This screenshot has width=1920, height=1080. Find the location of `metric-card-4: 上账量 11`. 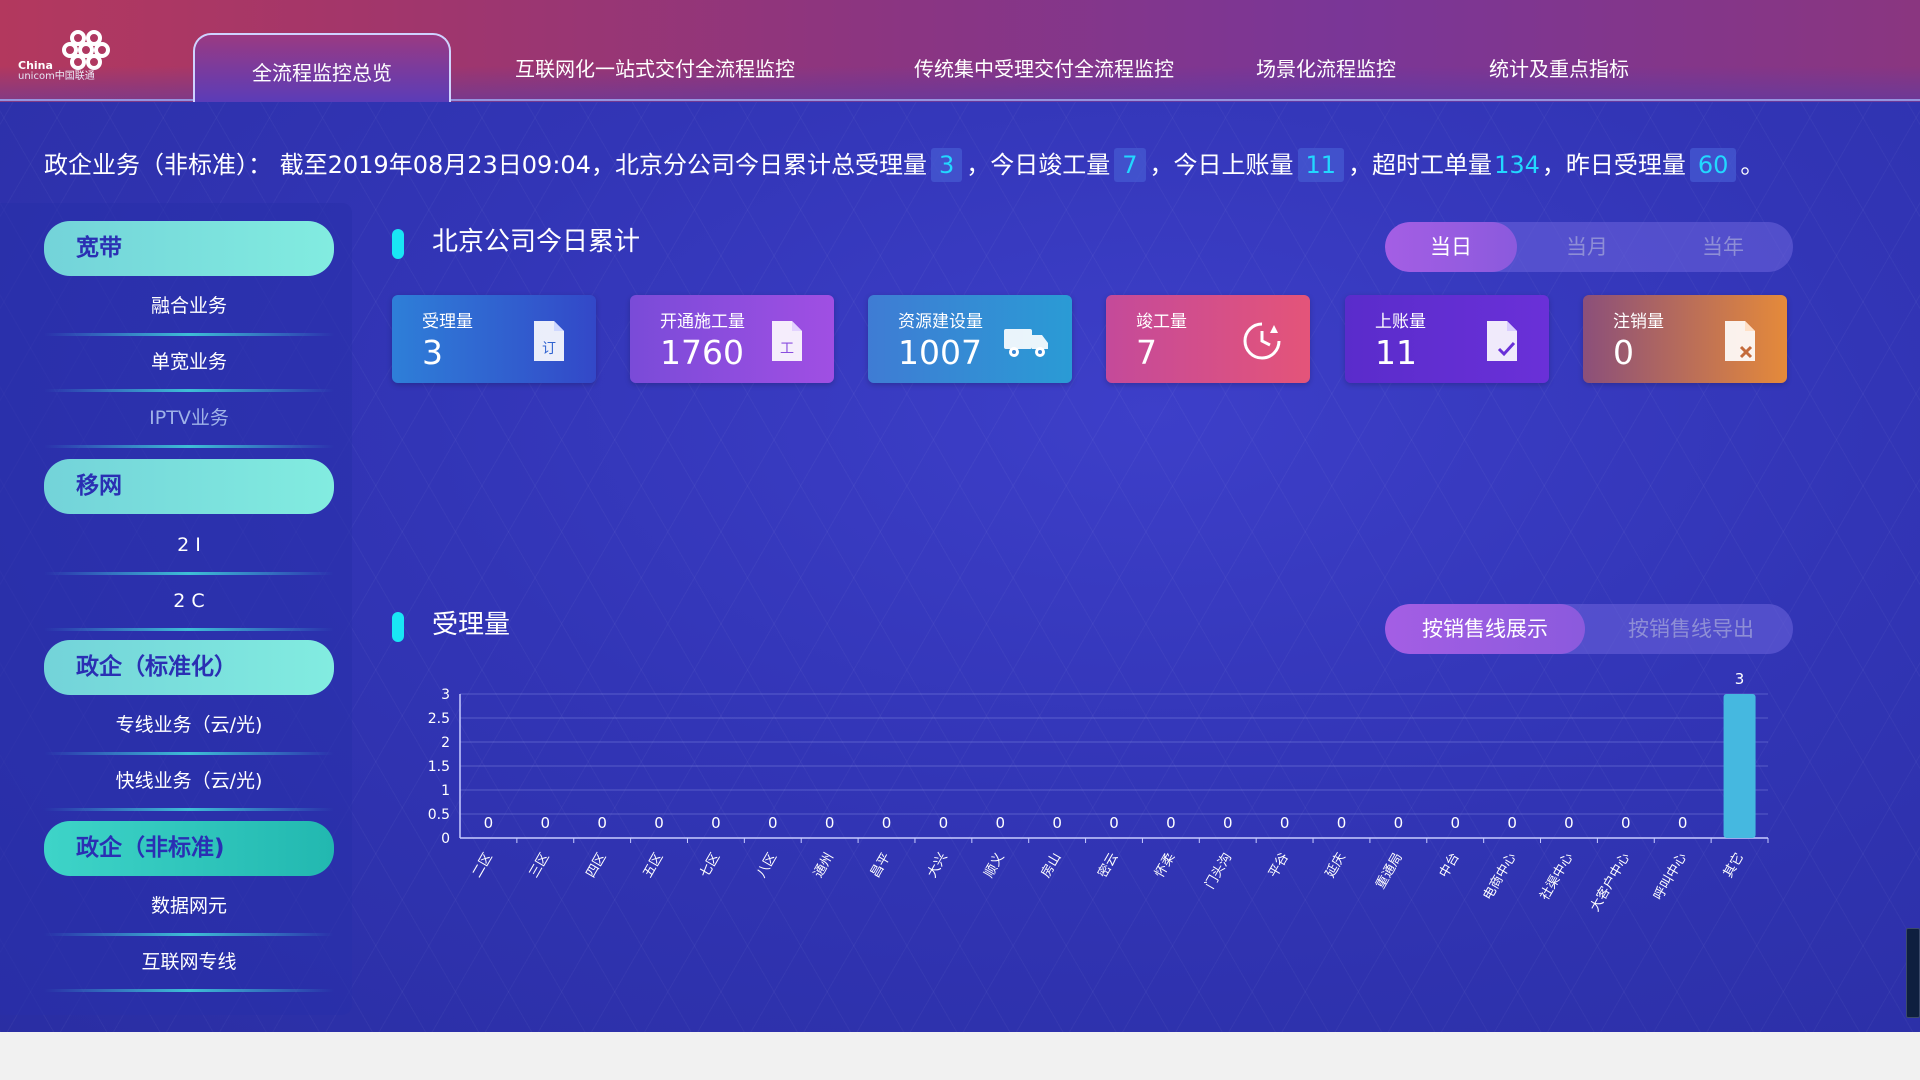

metric-card-4: 上账量 11 is located at coordinates (1447, 339).